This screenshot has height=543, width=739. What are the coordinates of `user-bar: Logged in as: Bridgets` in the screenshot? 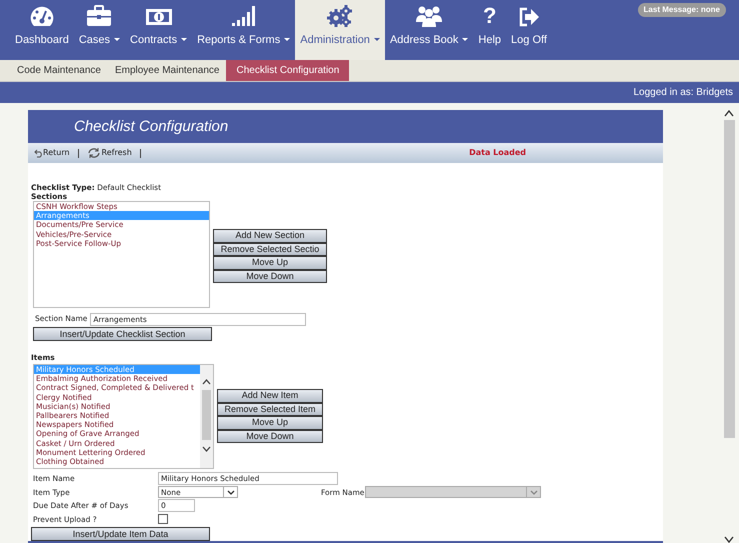 It's located at (369, 92).